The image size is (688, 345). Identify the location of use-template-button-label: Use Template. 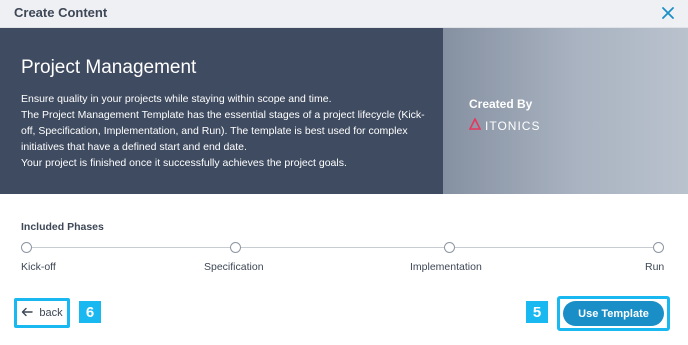
(613, 313).